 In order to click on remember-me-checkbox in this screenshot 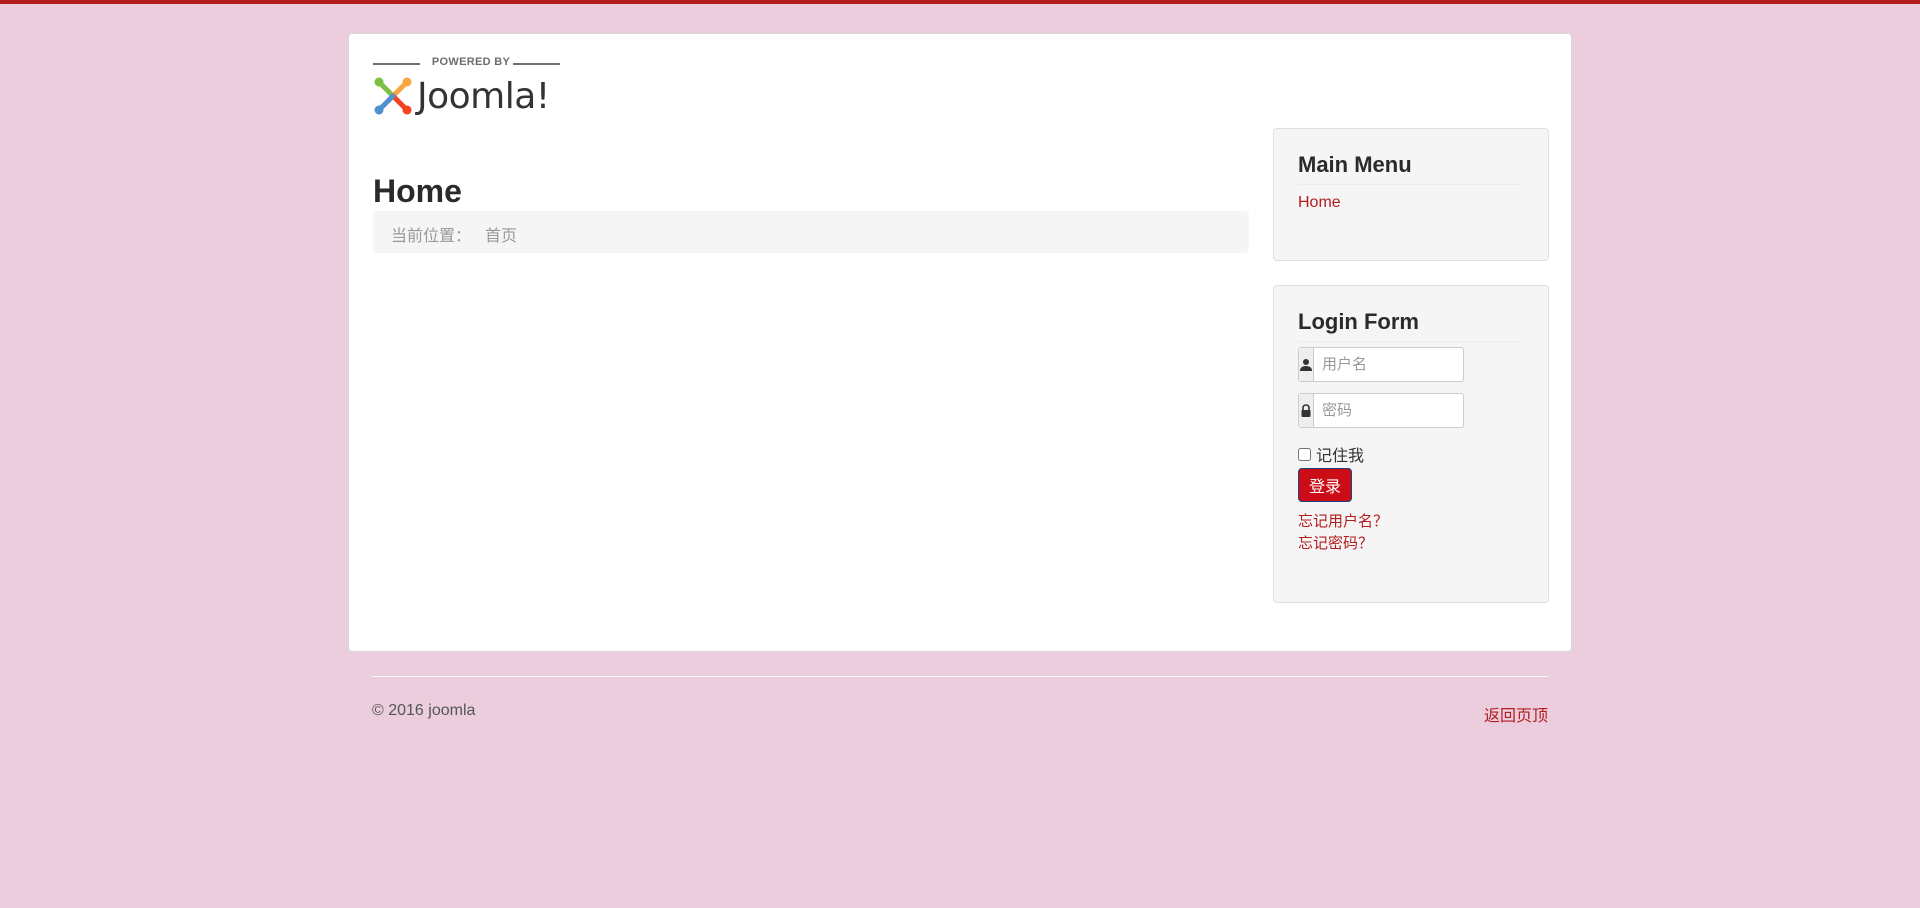, I will do `click(1304, 454)`.